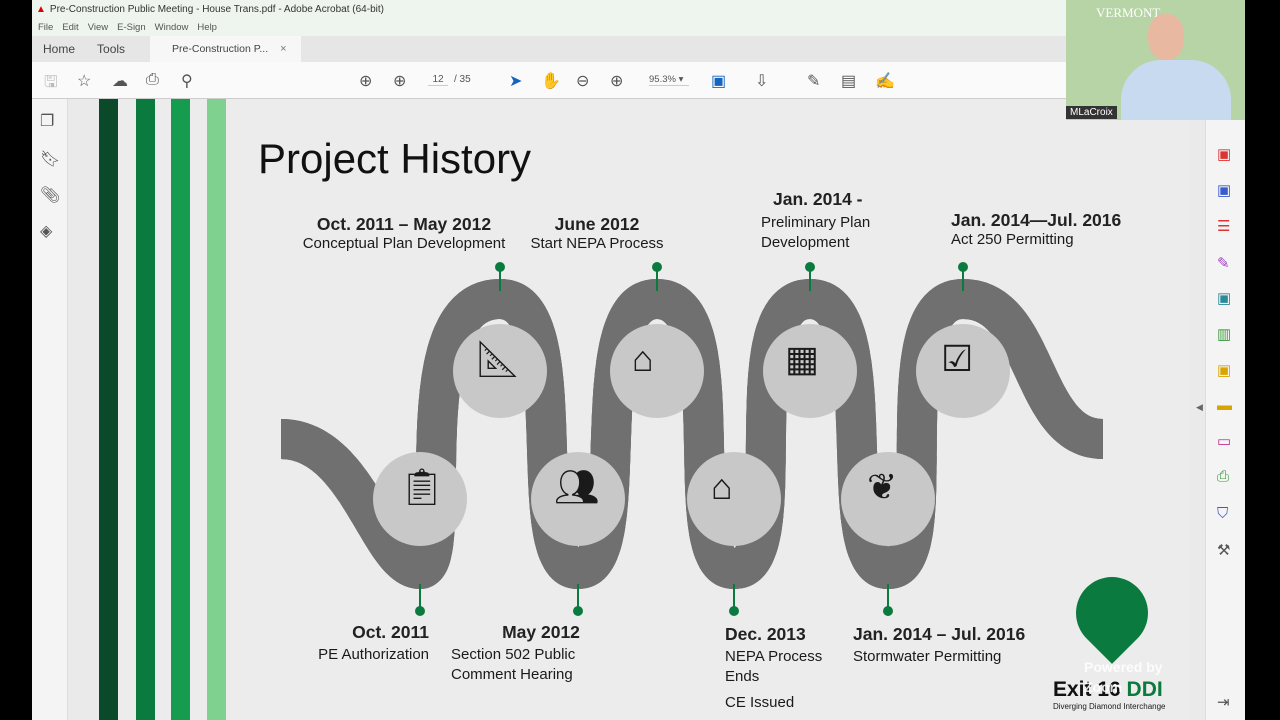  Describe the element at coordinates (551, 81) in the screenshot. I see `hand-tool-icon: ✋` at that location.